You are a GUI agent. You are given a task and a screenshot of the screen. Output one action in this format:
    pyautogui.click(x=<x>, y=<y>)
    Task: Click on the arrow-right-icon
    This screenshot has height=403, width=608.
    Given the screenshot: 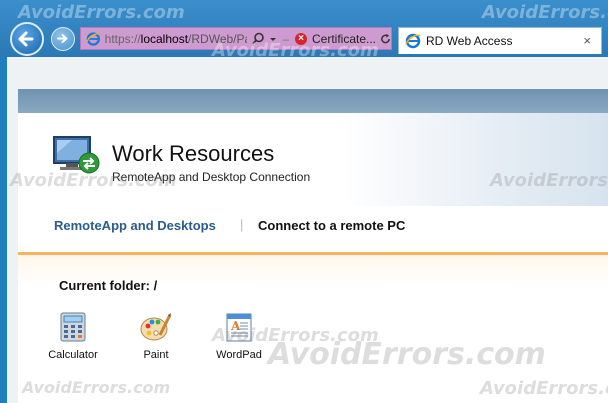 What is the action you would take?
    pyautogui.click(x=62, y=38)
    